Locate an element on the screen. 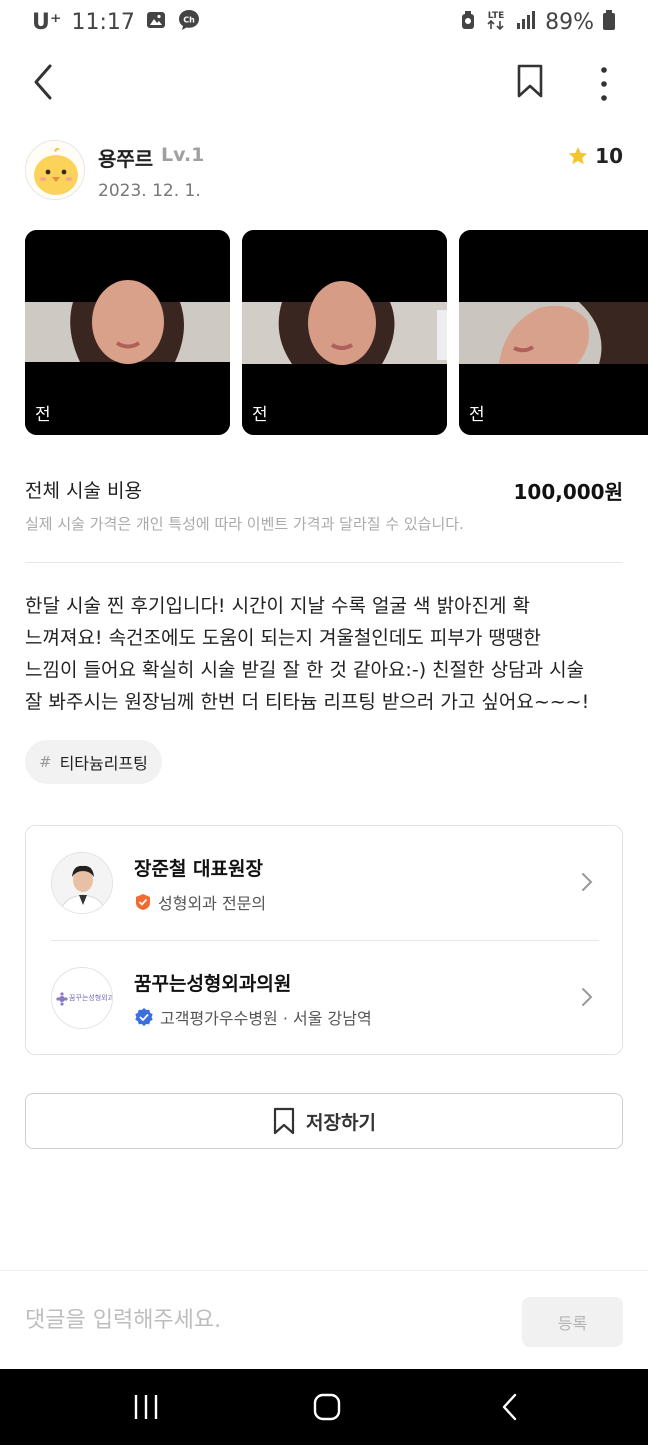 This screenshot has height=1445, width=648. review-line: 한달 시술 찐 후기입니다! 시간이 지날 수록 얼굴 색 밝아진게 확 is located at coordinates (278, 606).